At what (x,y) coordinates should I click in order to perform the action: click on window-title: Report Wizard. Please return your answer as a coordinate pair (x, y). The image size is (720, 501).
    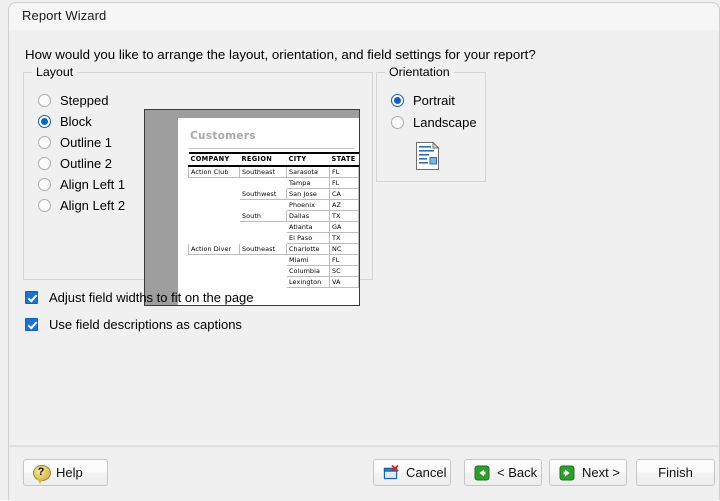
    Looking at the image, I should click on (64, 15).